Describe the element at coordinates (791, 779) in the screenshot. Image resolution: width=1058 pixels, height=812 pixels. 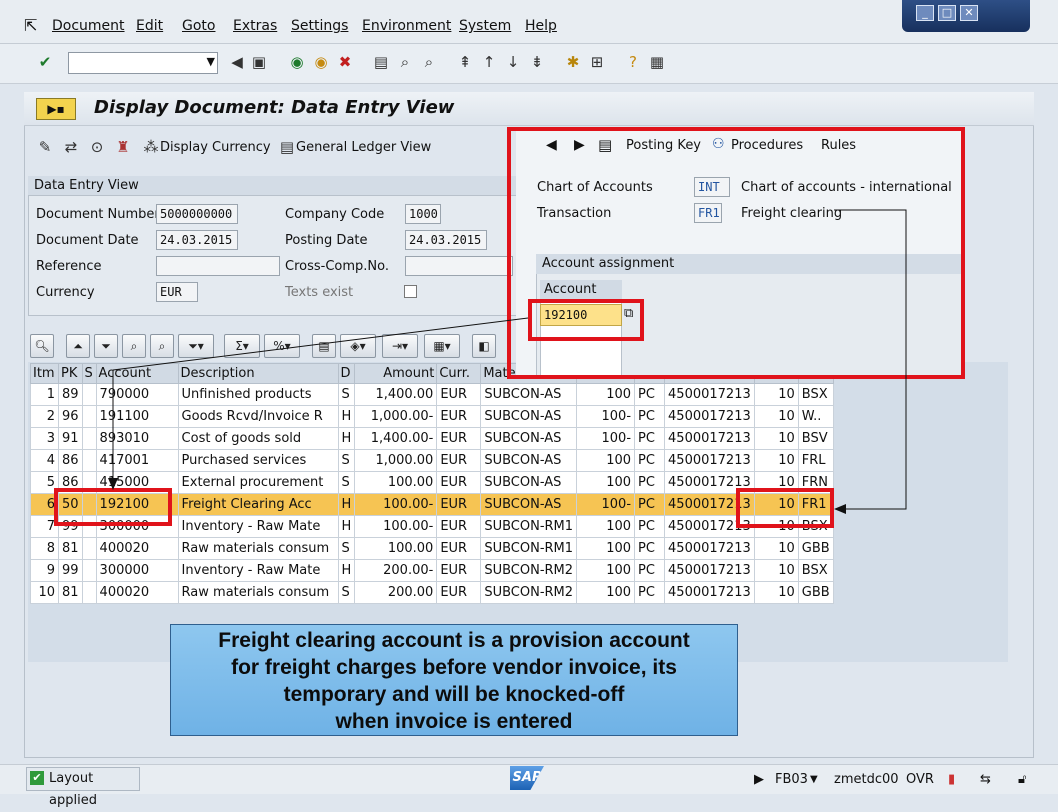
I see `transaction-code: FB03` at that location.